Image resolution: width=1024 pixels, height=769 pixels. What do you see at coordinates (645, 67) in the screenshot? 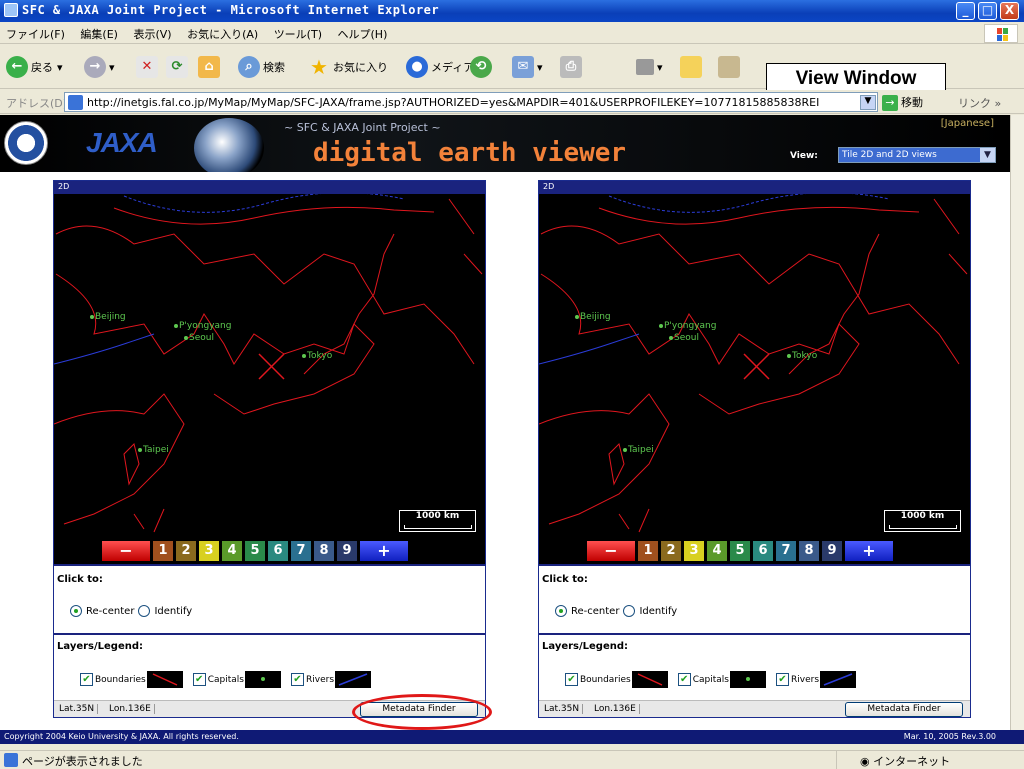
I see `edit-icon` at bounding box center [645, 67].